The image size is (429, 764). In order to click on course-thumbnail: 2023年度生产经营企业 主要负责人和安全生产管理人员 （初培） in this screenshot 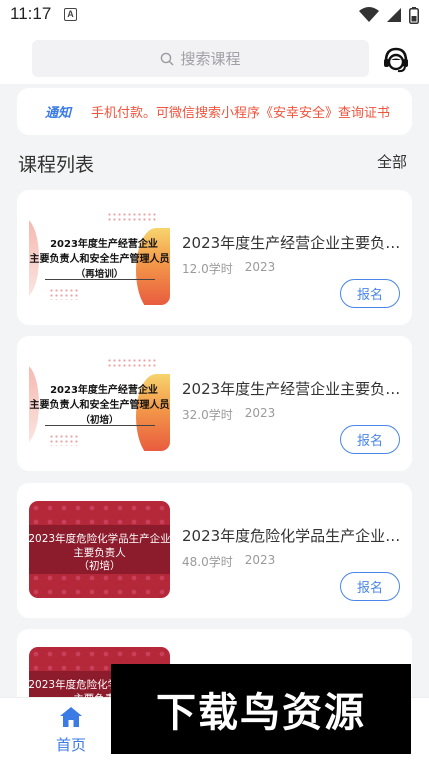, I will do `click(99, 402)`.